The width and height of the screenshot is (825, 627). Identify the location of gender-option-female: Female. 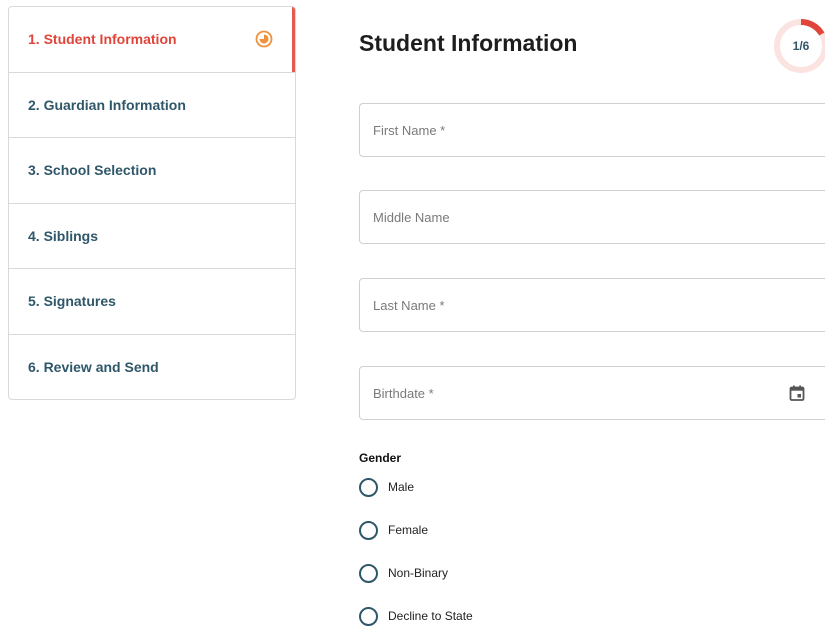
(393, 530).